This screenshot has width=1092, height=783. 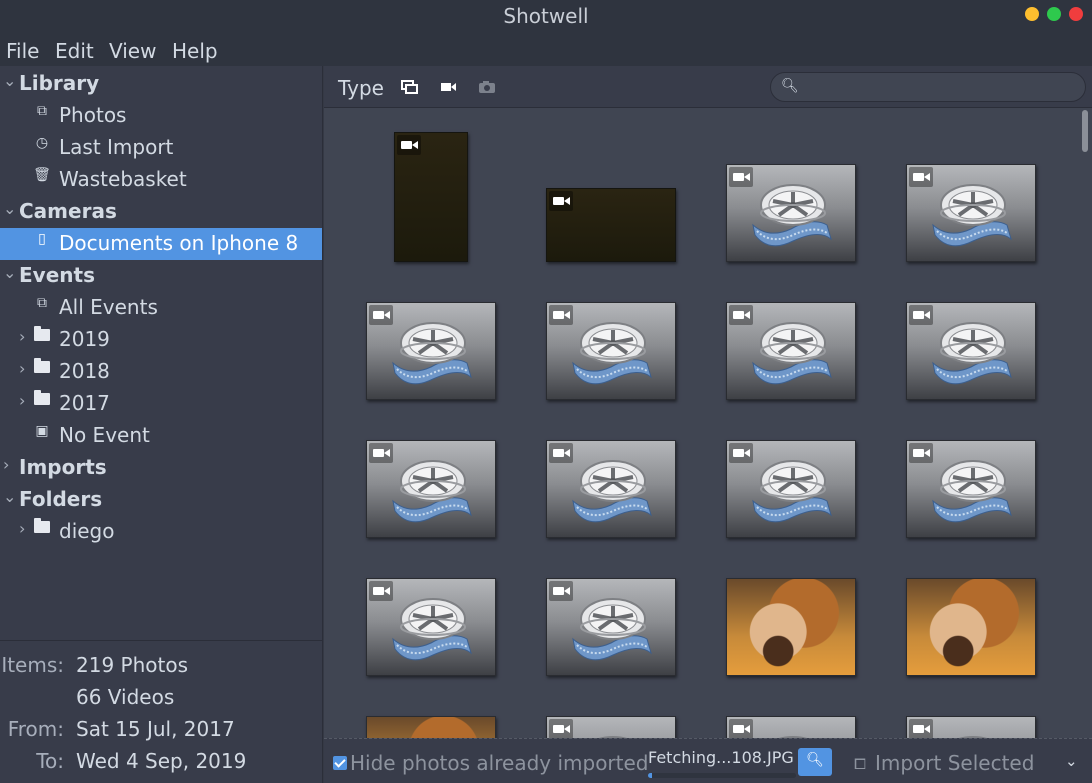 I want to click on sidebar-header-label: Folders, so click(x=61, y=499).